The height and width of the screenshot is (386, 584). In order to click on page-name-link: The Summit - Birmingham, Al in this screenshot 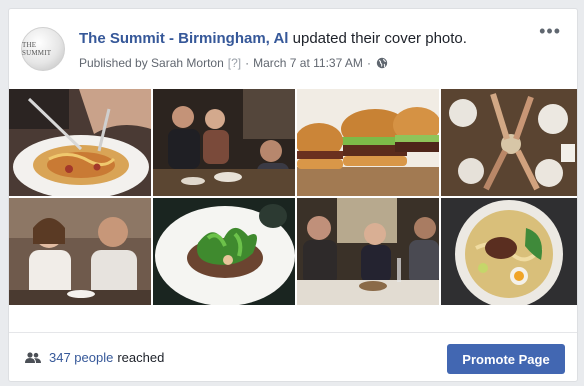, I will do `click(183, 38)`.